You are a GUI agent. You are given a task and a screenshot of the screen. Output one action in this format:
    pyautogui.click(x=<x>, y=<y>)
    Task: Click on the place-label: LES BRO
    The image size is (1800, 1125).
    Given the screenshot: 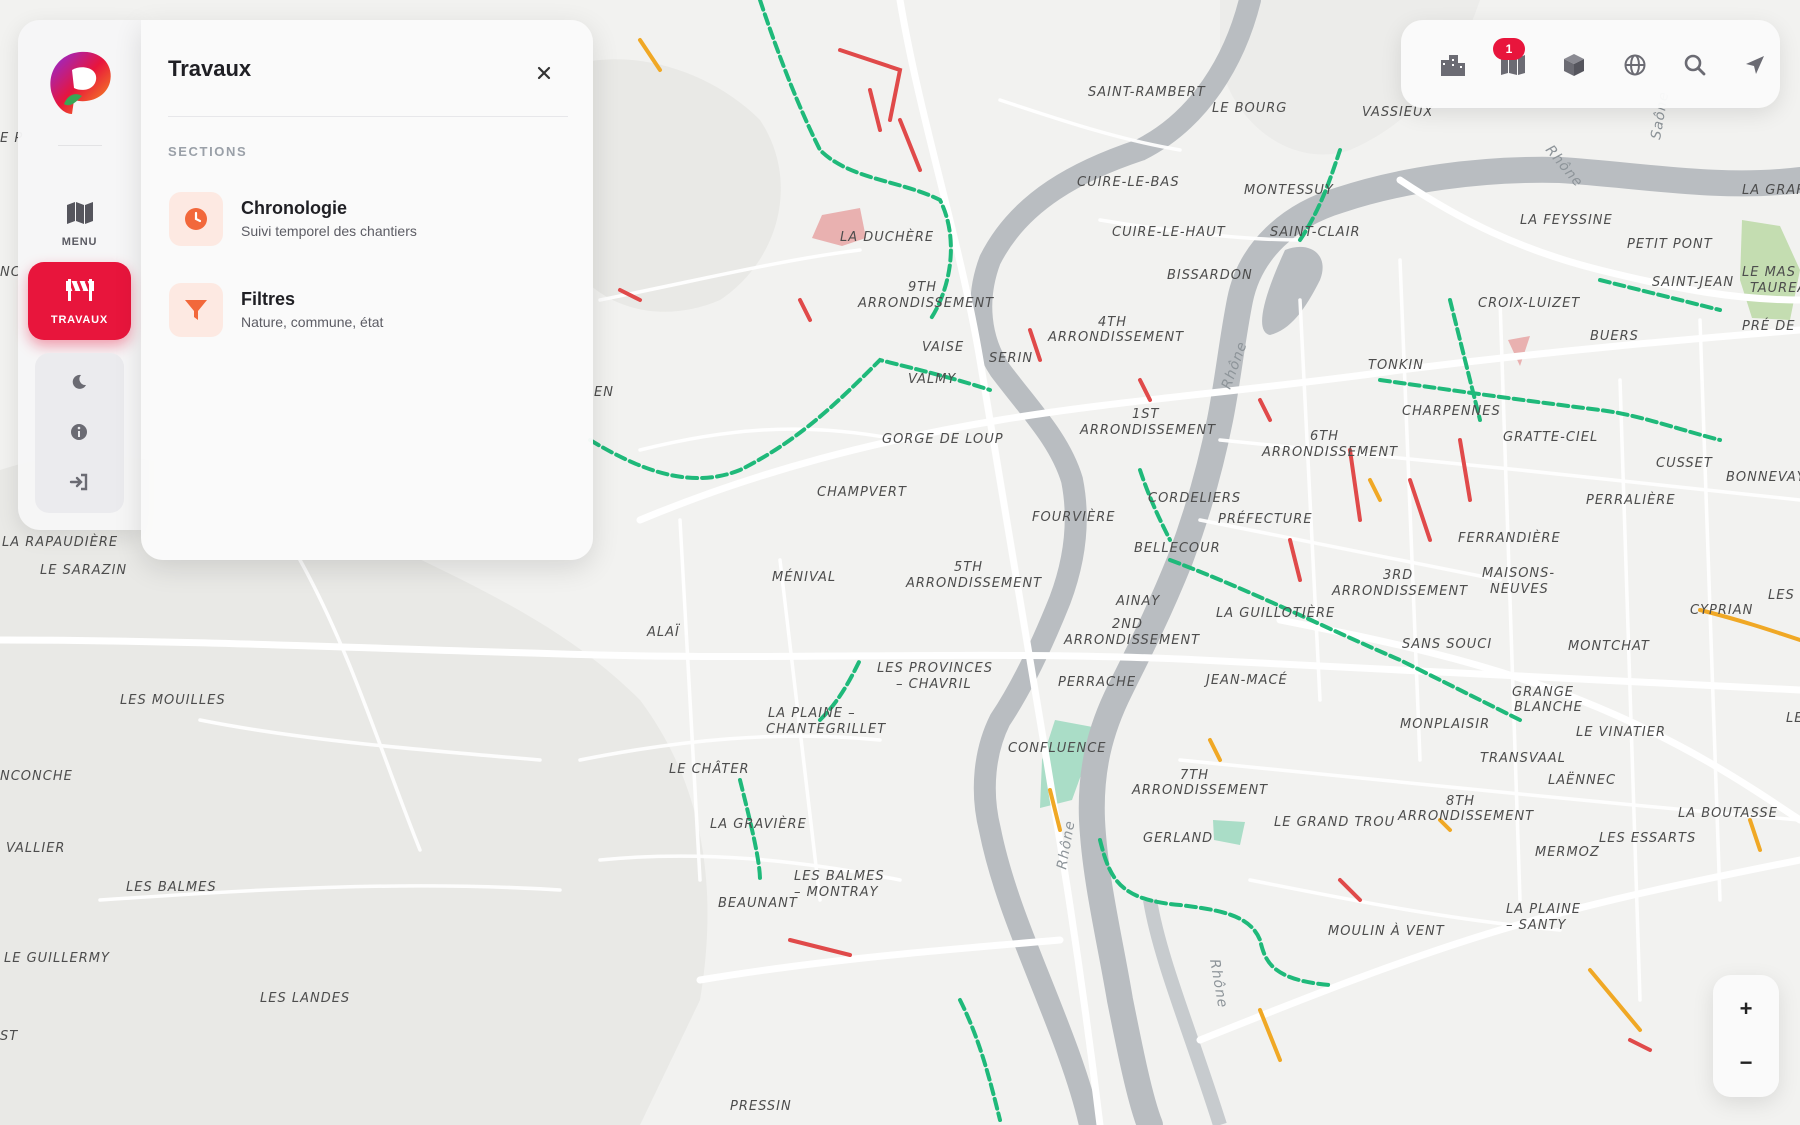 What is the action you would take?
    pyautogui.click(x=1784, y=595)
    